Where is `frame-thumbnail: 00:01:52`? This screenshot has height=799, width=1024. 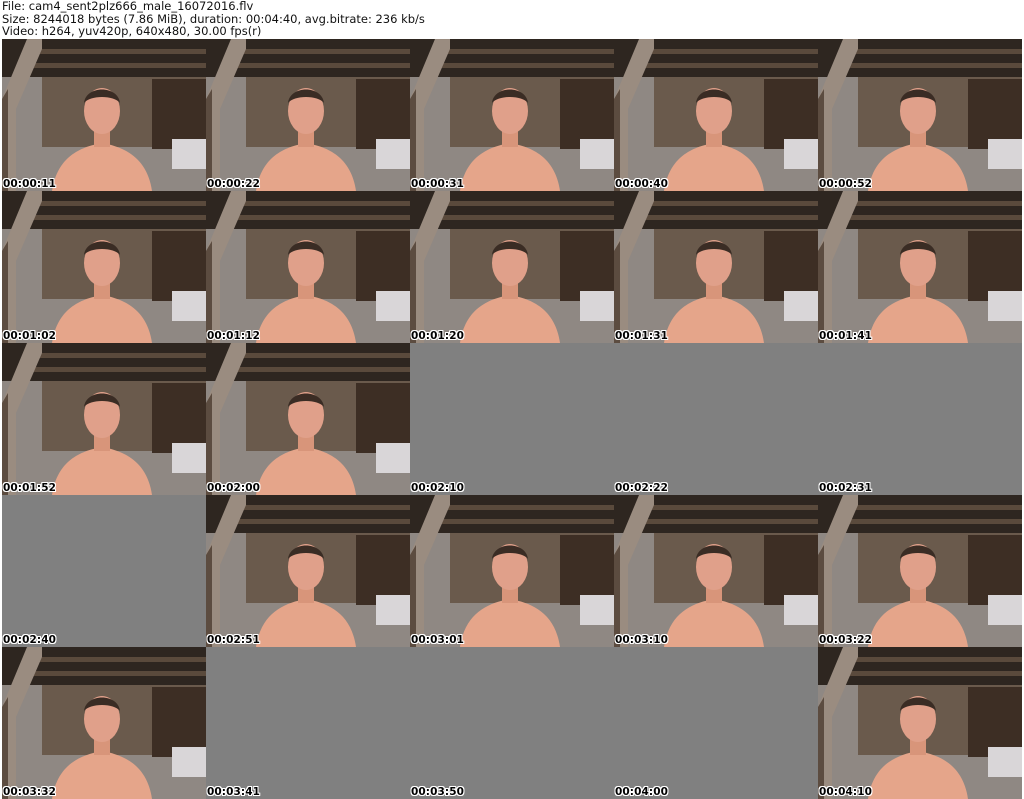
frame-thumbnail: 00:01:52 is located at coordinates (104, 419).